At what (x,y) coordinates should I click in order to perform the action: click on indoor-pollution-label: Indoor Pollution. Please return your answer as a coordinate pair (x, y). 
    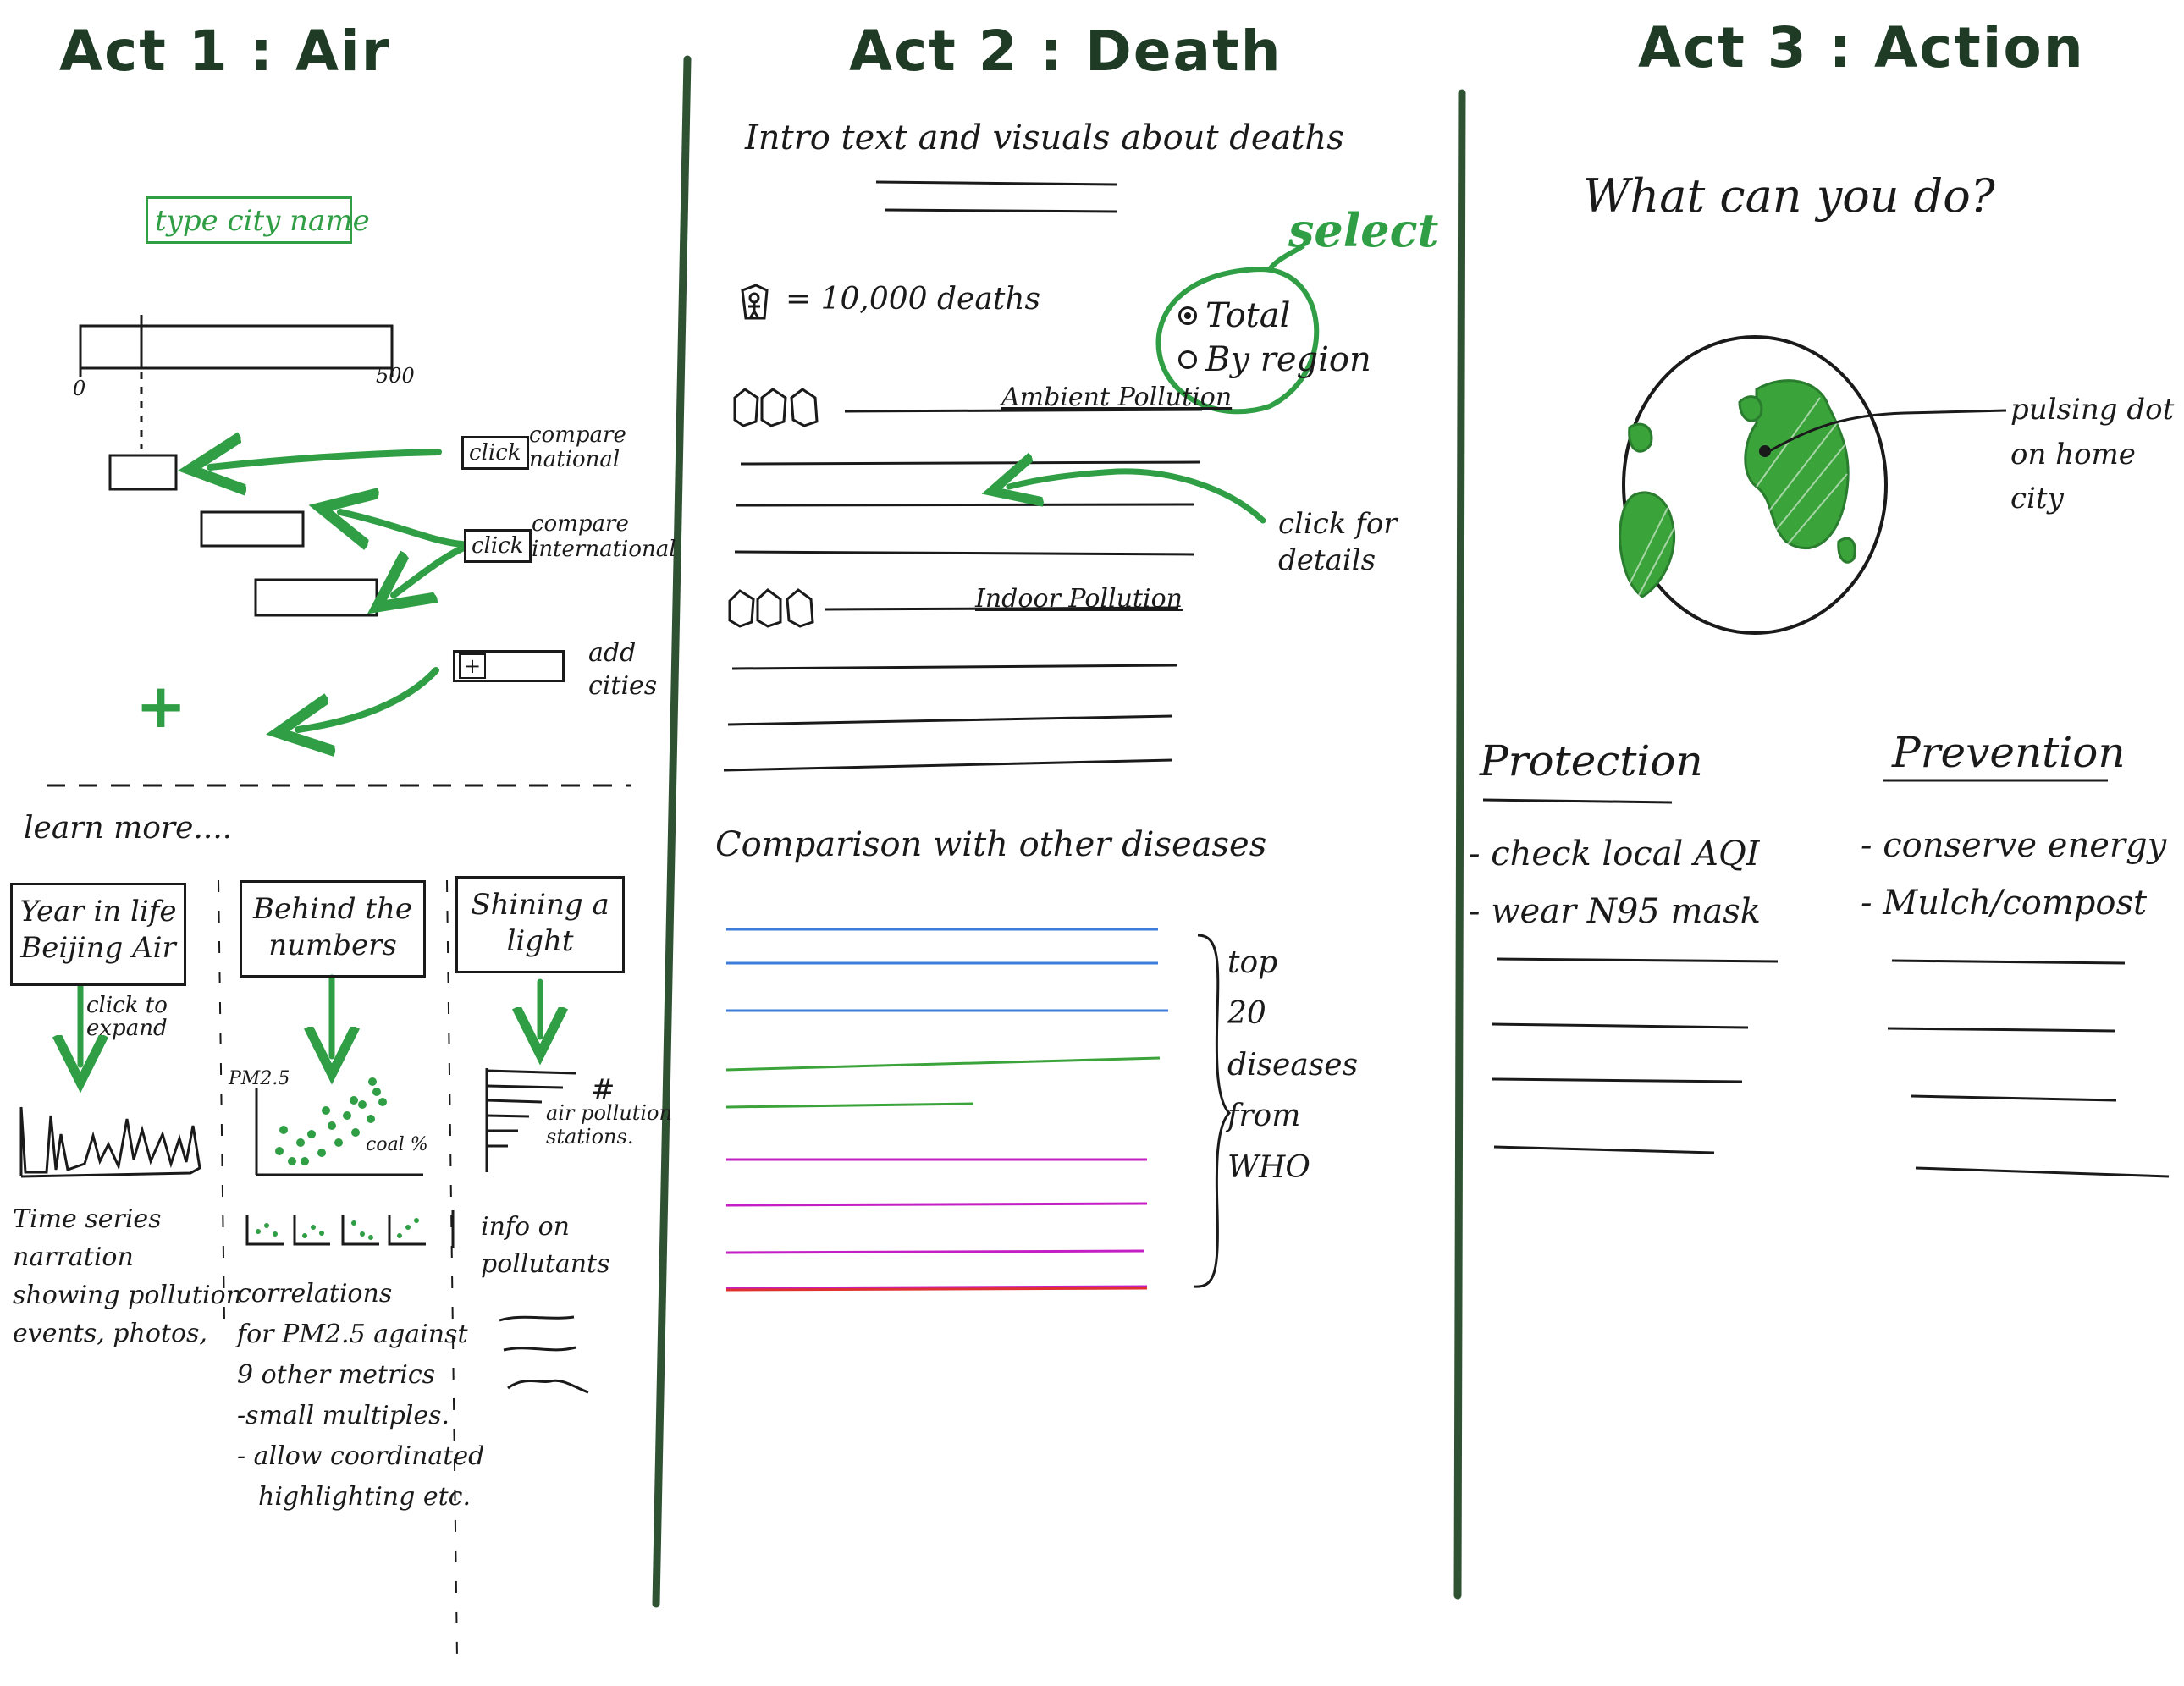
    Looking at the image, I should click on (1079, 599).